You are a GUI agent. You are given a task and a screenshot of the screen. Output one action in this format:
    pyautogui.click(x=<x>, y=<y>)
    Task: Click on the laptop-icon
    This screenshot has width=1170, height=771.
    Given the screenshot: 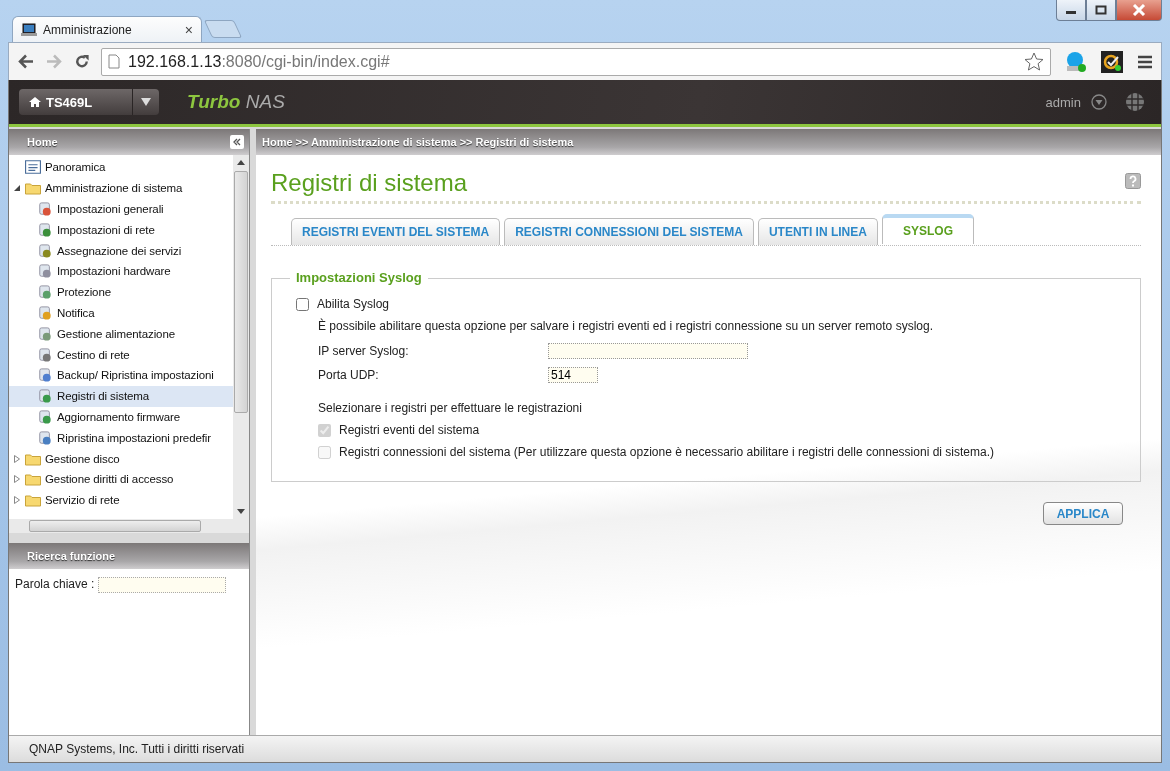 What is the action you would take?
    pyautogui.click(x=29, y=29)
    